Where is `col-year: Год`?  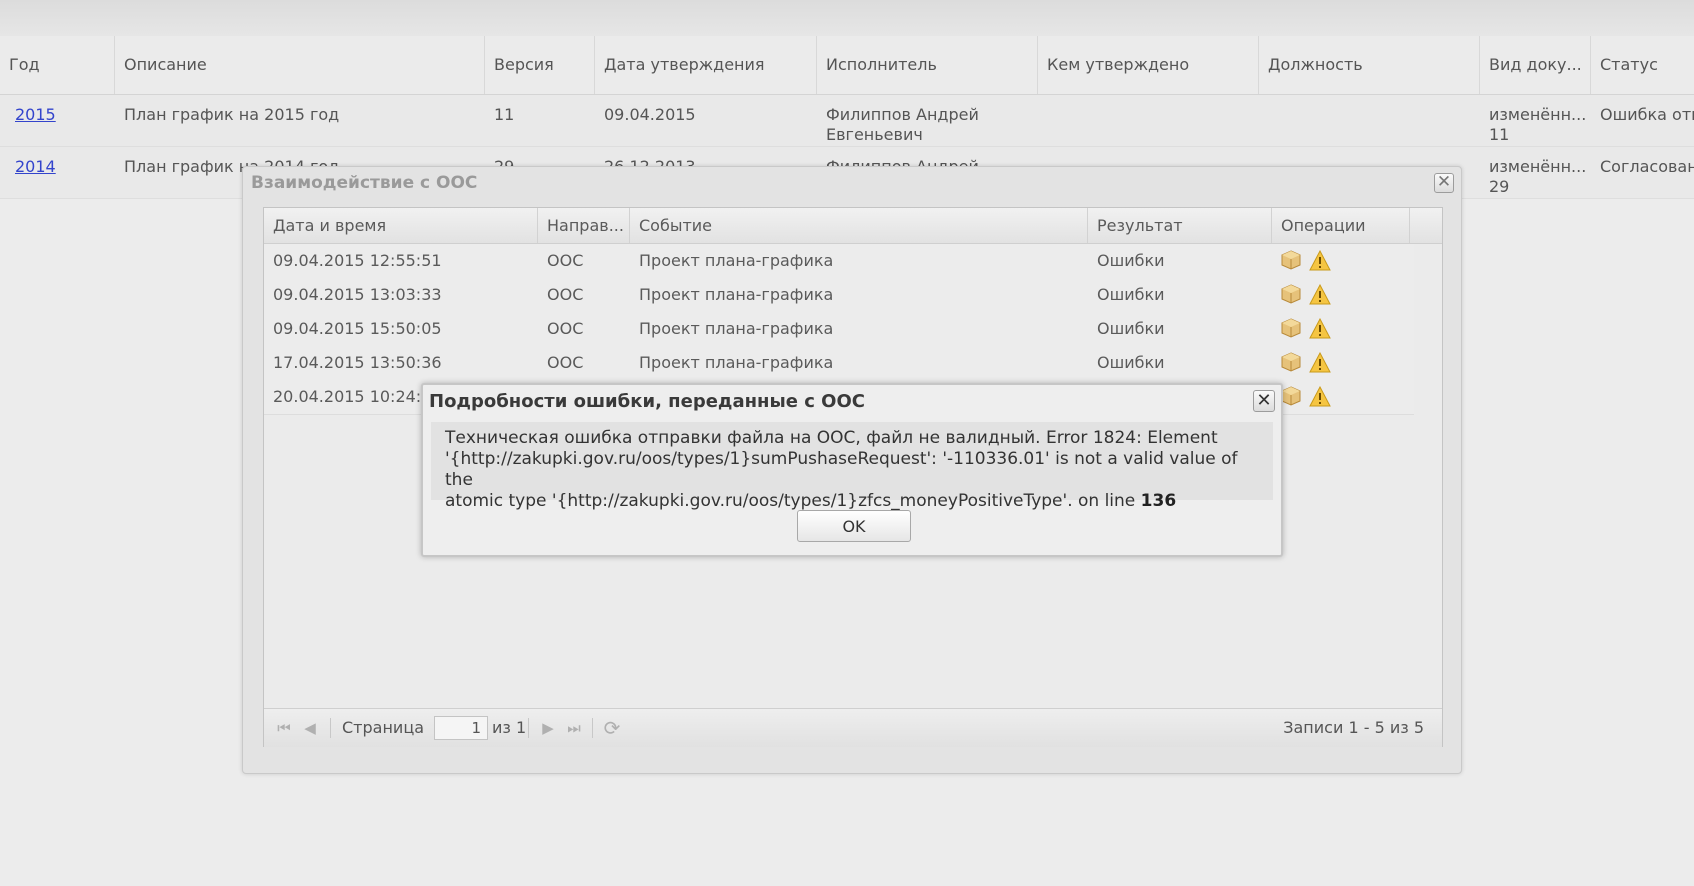
col-year: Год is located at coordinates (57, 65).